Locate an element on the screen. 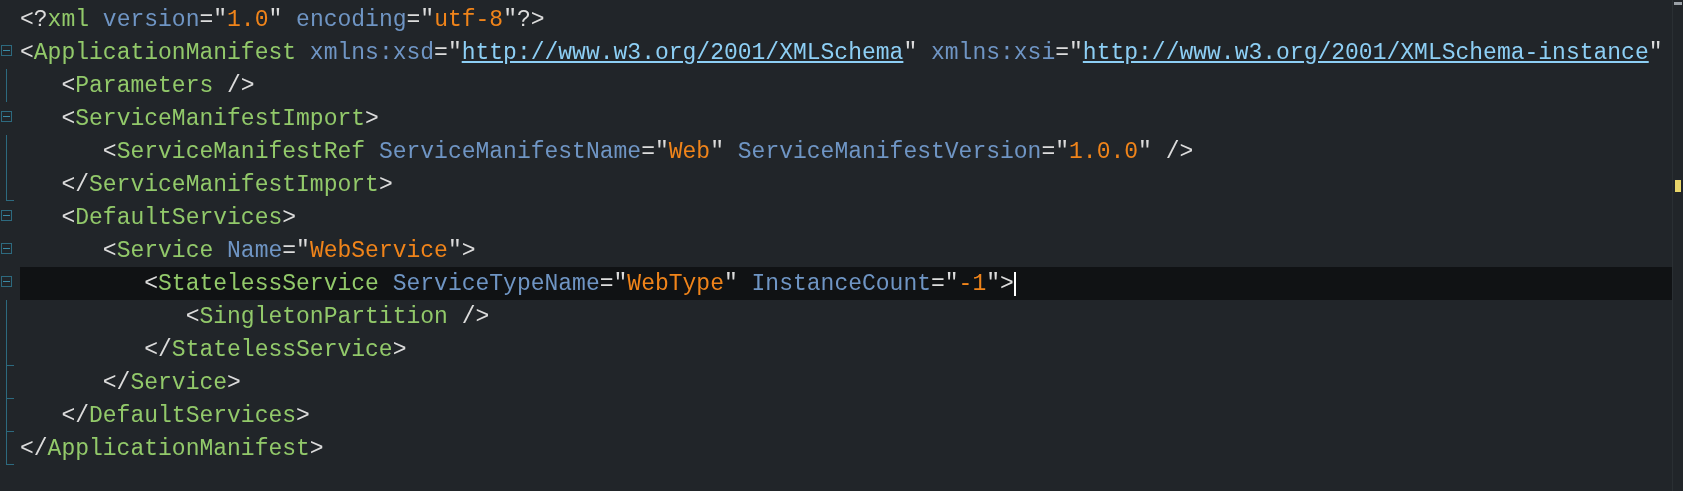  code-line: </StatelessService> is located at coordinates (275, 350).